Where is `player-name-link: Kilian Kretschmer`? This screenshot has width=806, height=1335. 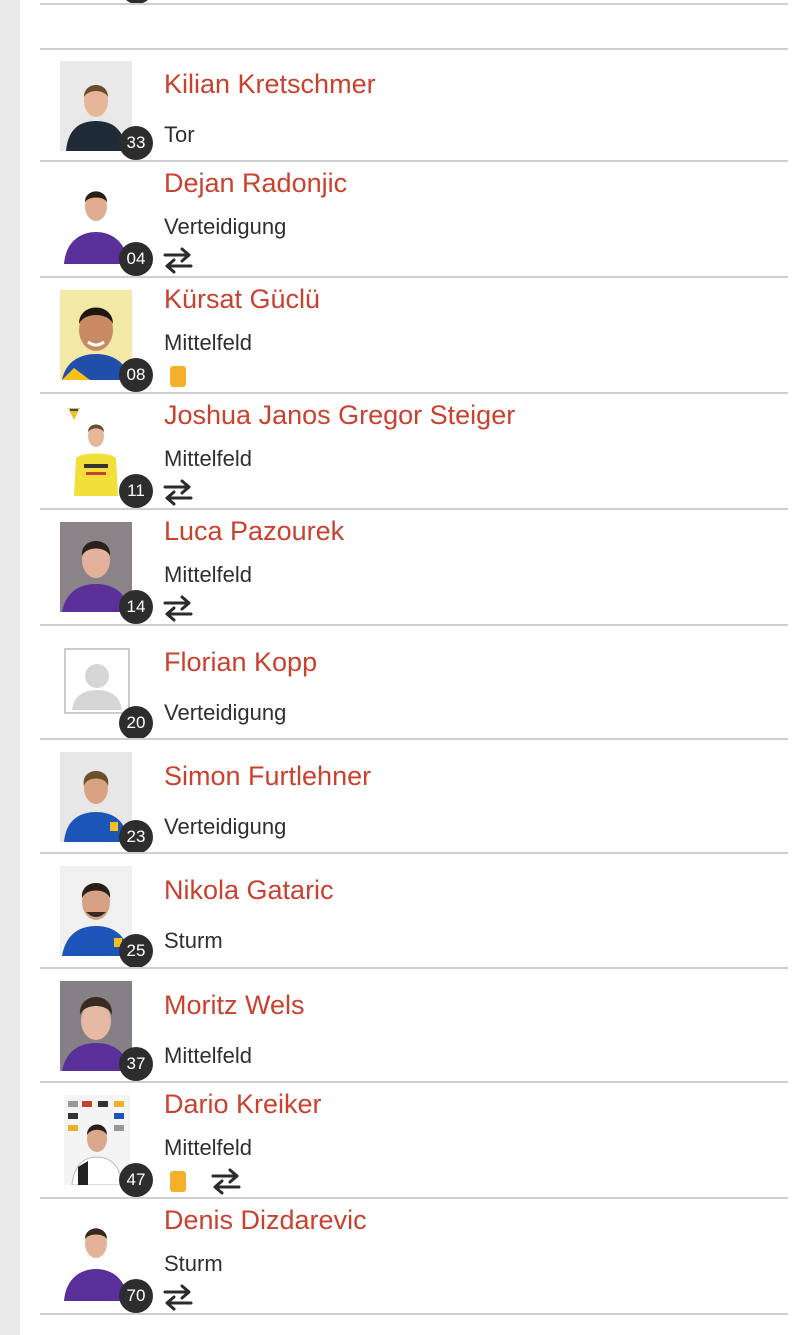 player-name-link: Kilian Kretschmer is located at coordinates (270, 84).